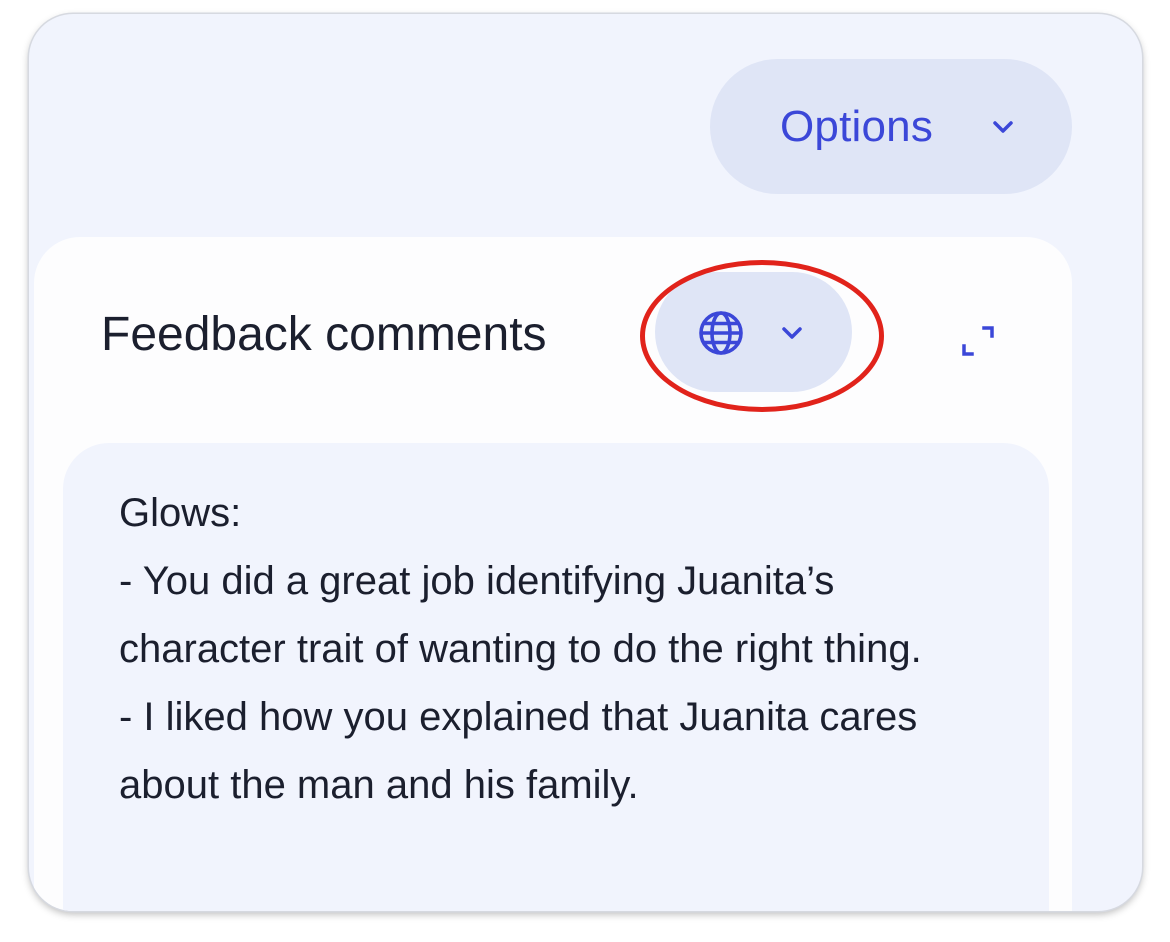  What do you see at coordinates (857, 126) in the screenshot?
I see `options-label: Options` at bounding box center [857, 126].